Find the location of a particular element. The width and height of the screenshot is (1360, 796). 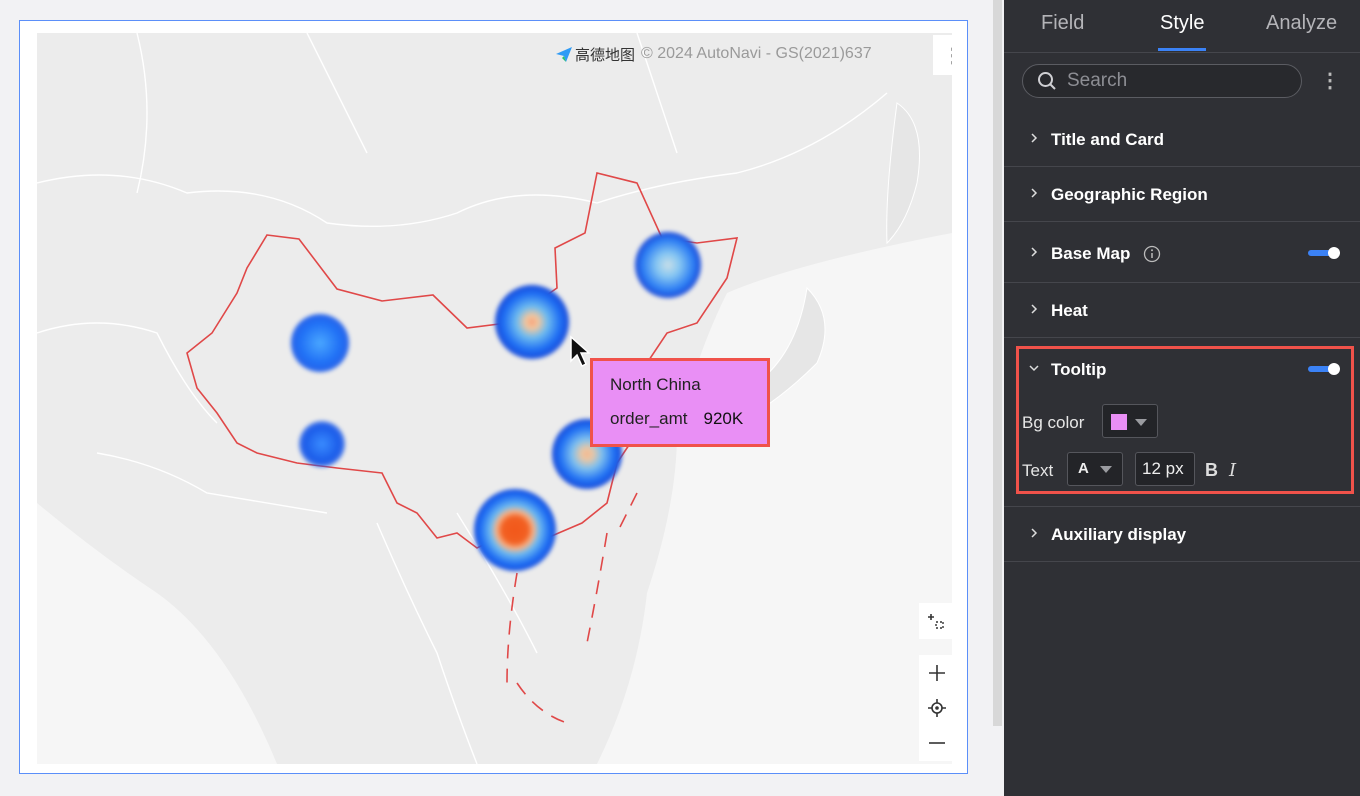

fit-view-icon is located at coordinates (935, 621).